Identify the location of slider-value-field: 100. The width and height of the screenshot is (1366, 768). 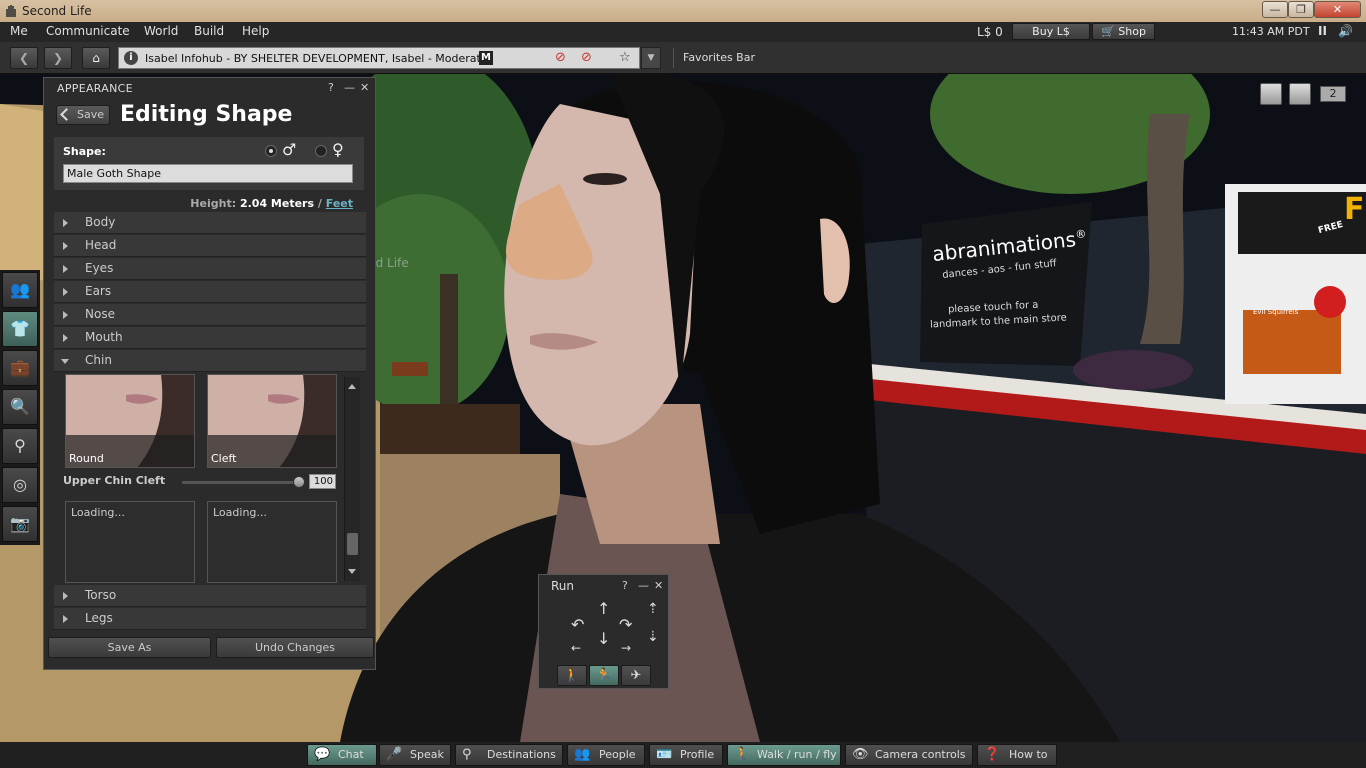
(322, 481).